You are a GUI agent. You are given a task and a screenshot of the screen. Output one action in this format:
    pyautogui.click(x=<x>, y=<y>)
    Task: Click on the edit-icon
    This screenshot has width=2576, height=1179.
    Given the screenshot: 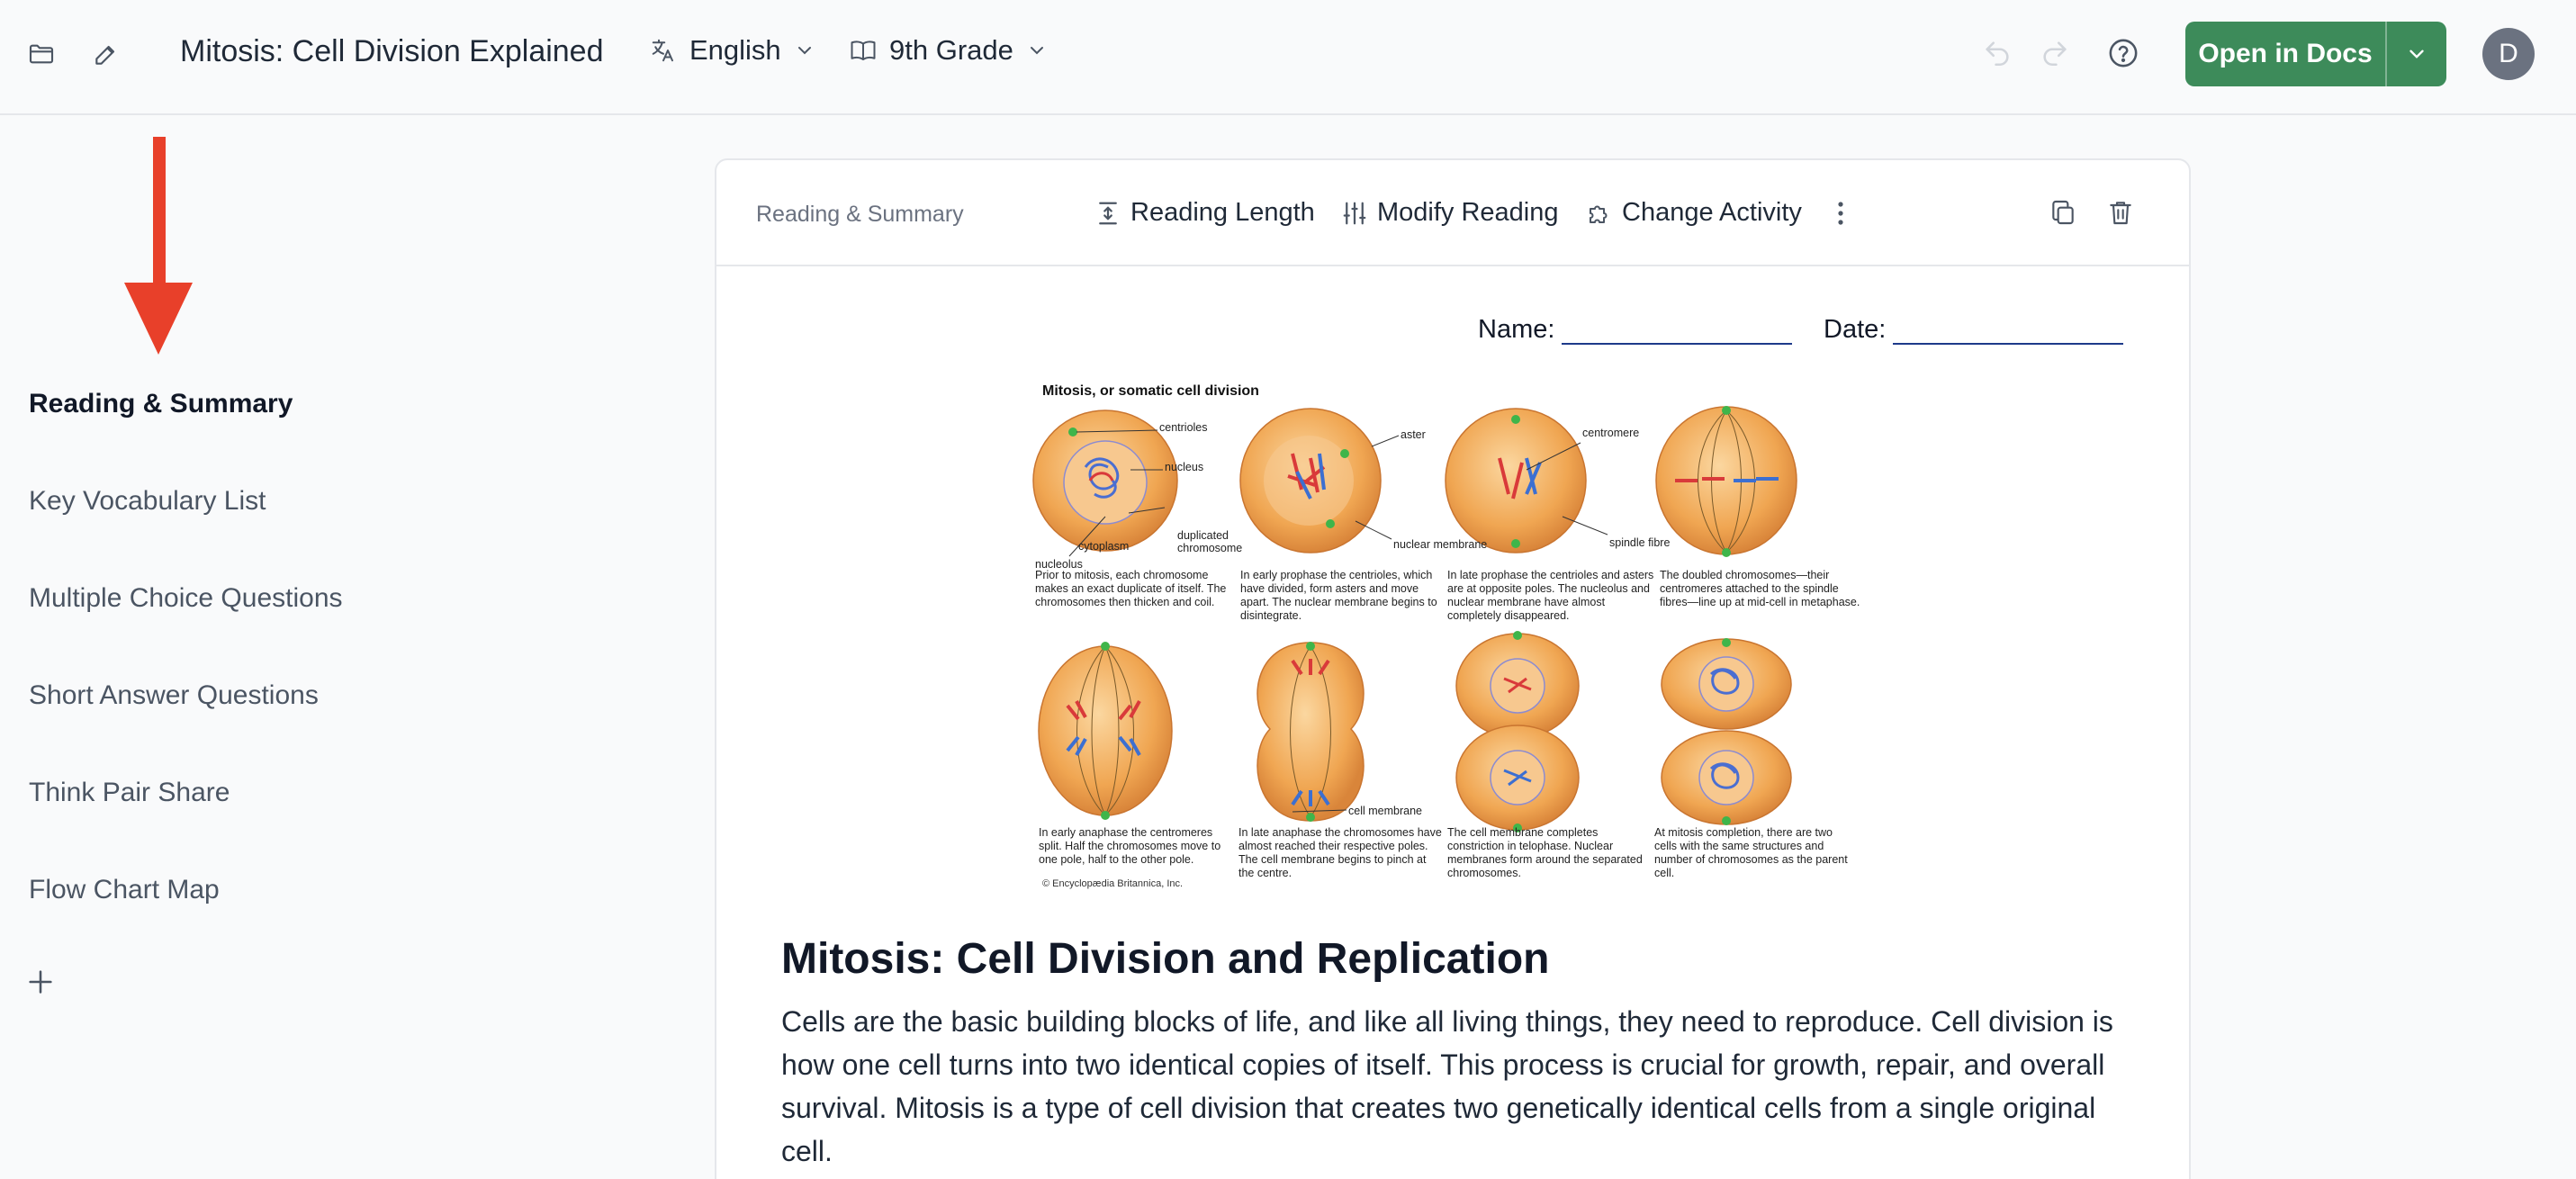 What is the action you would take?
    pyautogui.click(x=106, y=54)
    